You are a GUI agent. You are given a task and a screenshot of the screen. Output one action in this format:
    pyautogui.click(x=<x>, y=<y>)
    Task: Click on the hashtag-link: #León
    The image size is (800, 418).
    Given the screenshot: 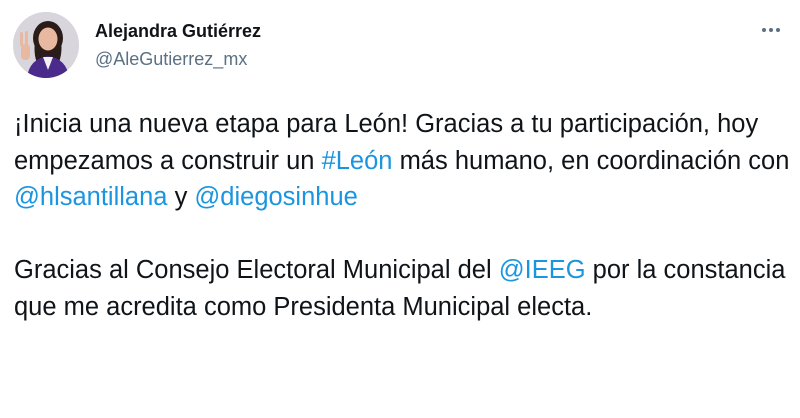 What is the action you would take?
    pyautogui.click(x=357, y=161)
    